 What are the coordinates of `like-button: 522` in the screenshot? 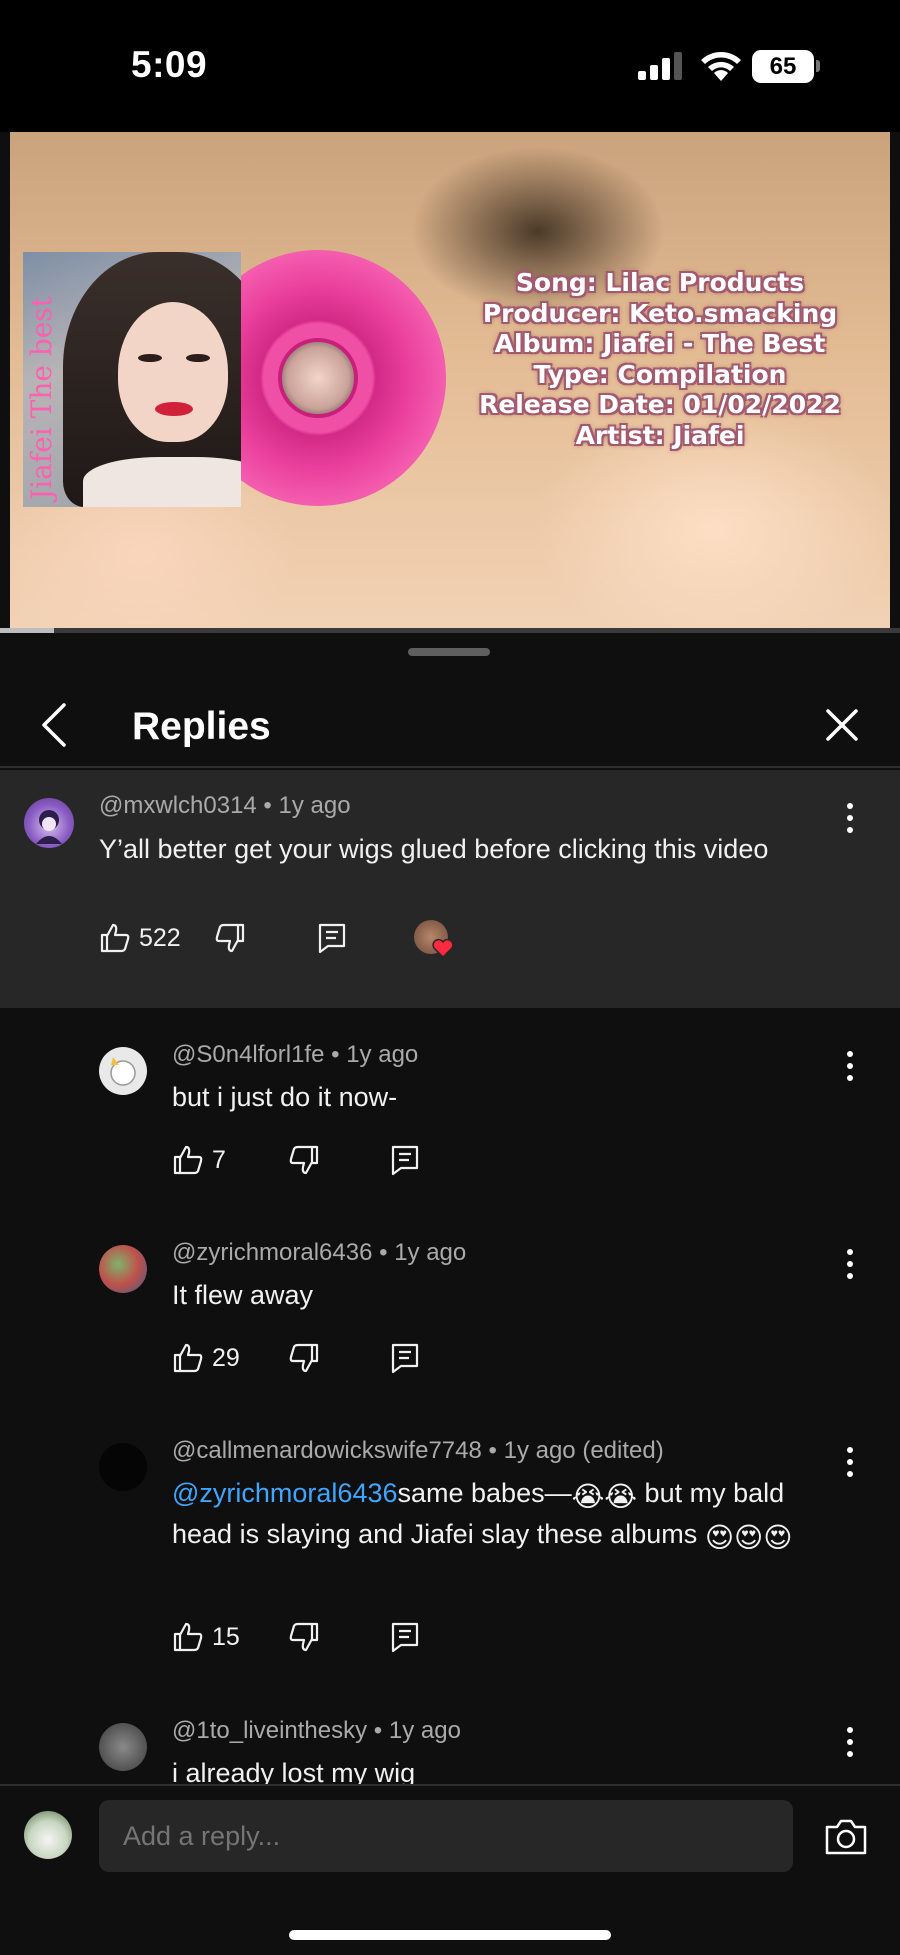 It's located at (140, 938).